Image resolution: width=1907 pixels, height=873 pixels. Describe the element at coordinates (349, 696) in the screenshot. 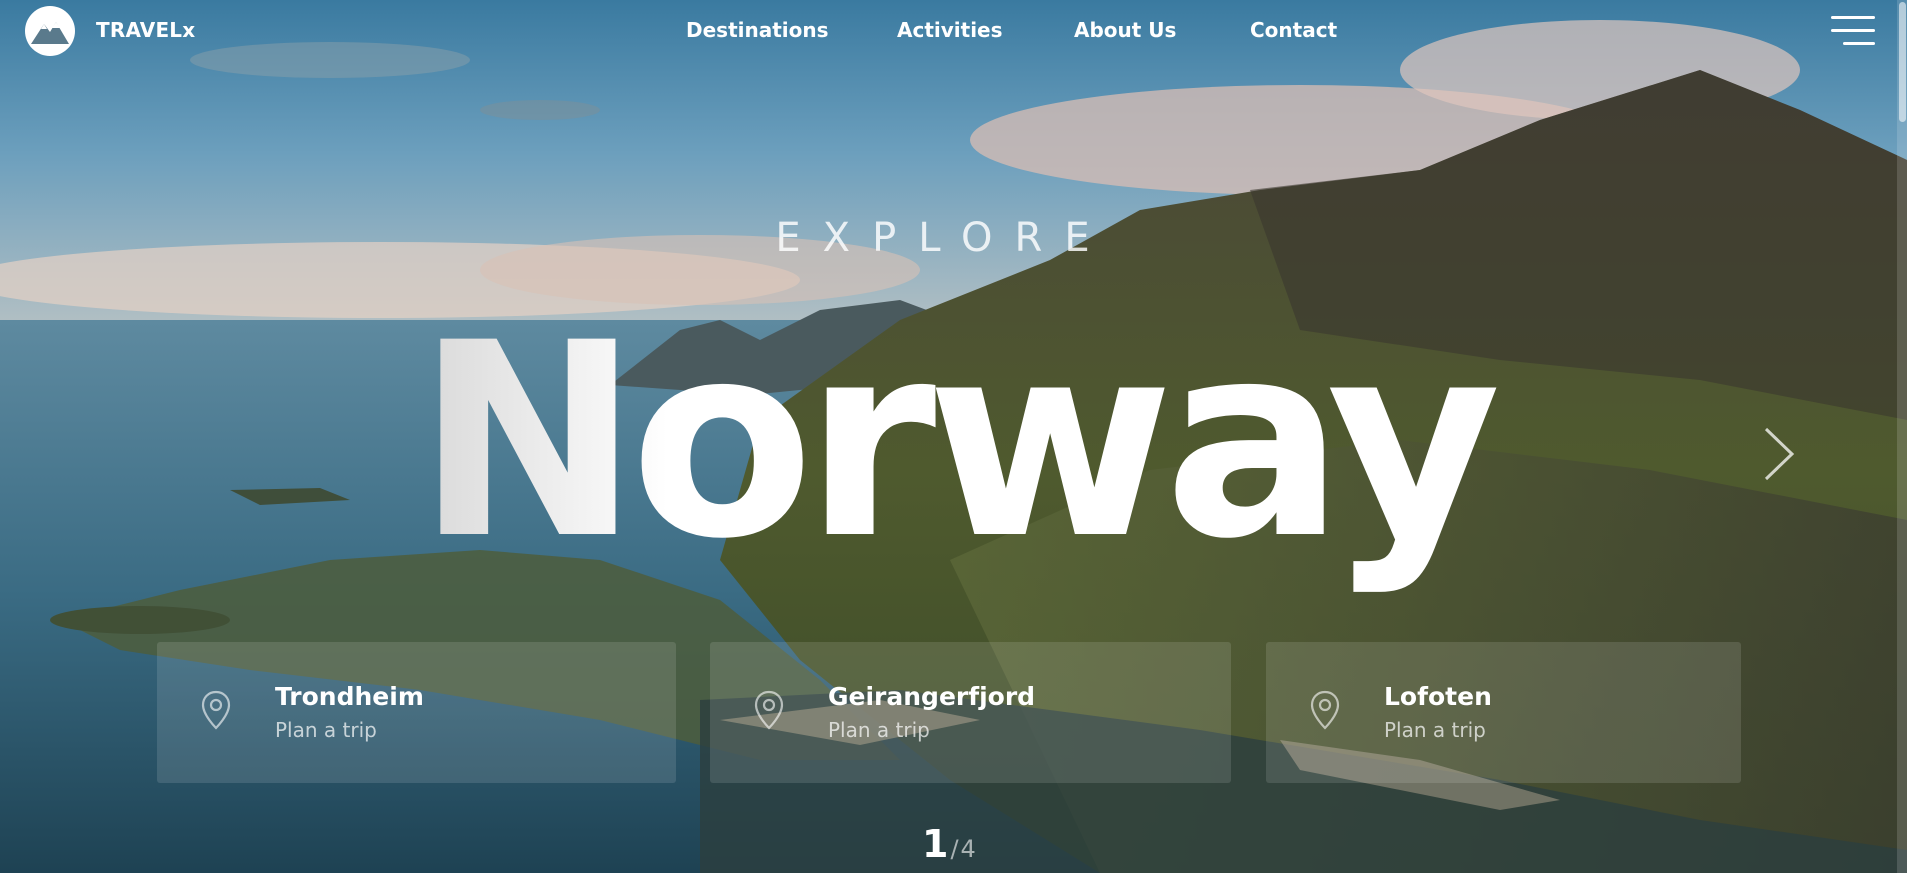

I see `card-title: Trondheim` at that location.